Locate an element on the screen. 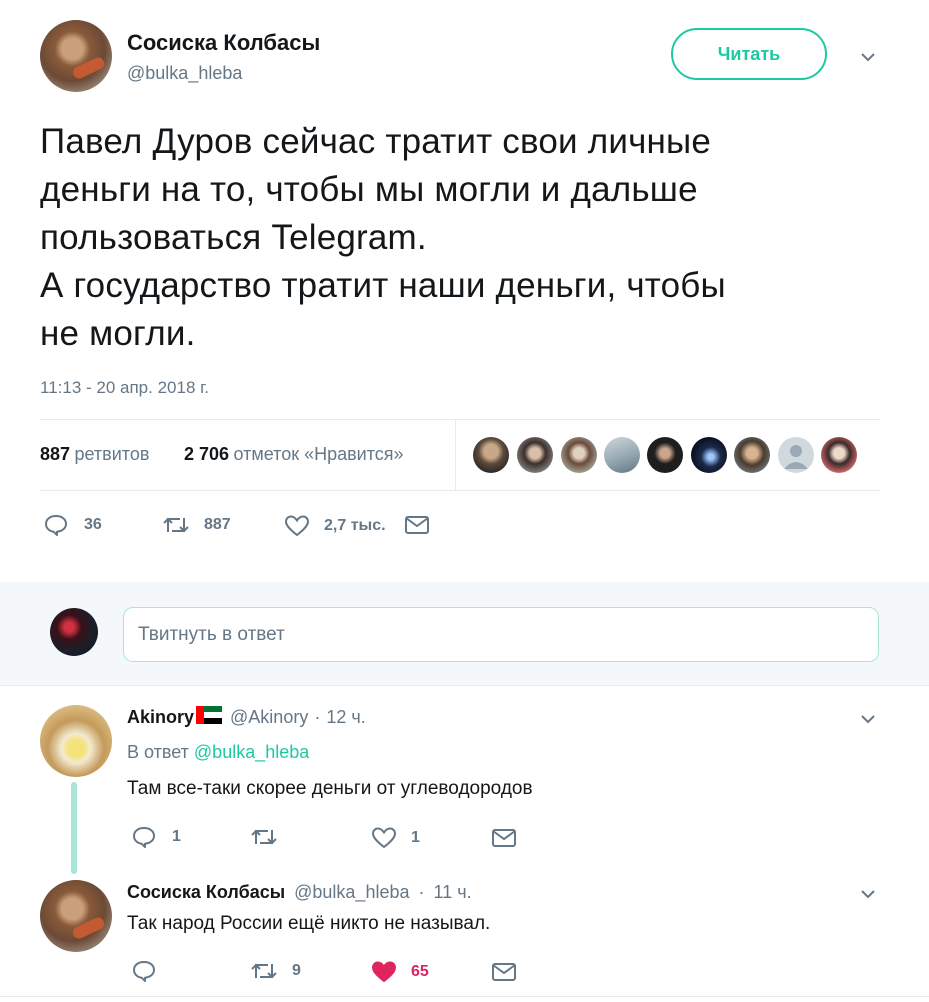 This screenshot has width=929, height=1002. reply-action is located at coordinates (152, 971).